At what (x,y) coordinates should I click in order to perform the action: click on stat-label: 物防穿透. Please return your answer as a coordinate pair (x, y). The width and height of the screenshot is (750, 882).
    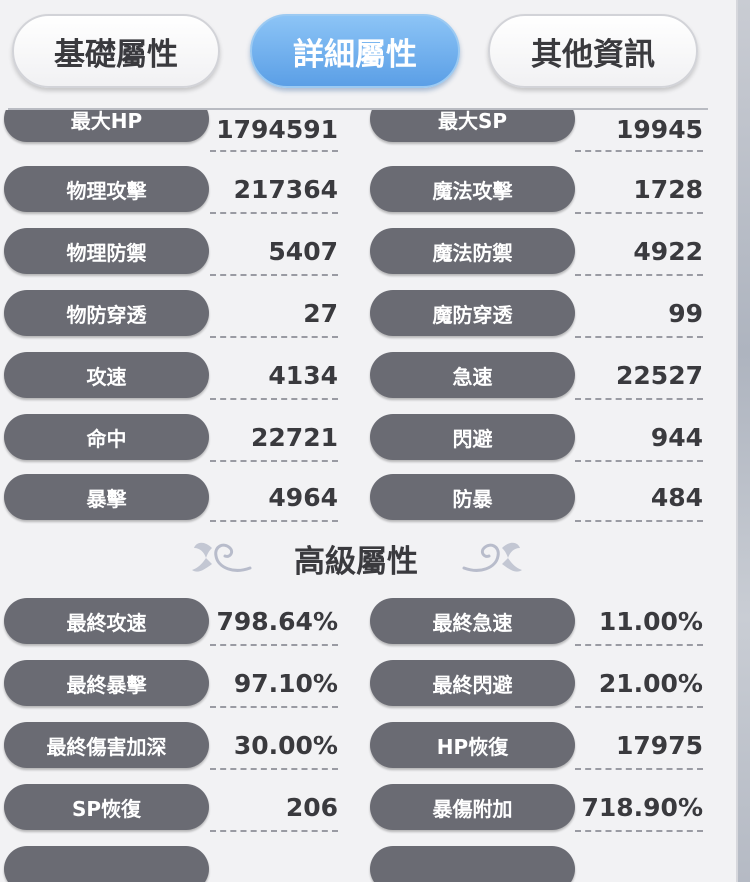
    Looking at the image, I should click on (106, 313).